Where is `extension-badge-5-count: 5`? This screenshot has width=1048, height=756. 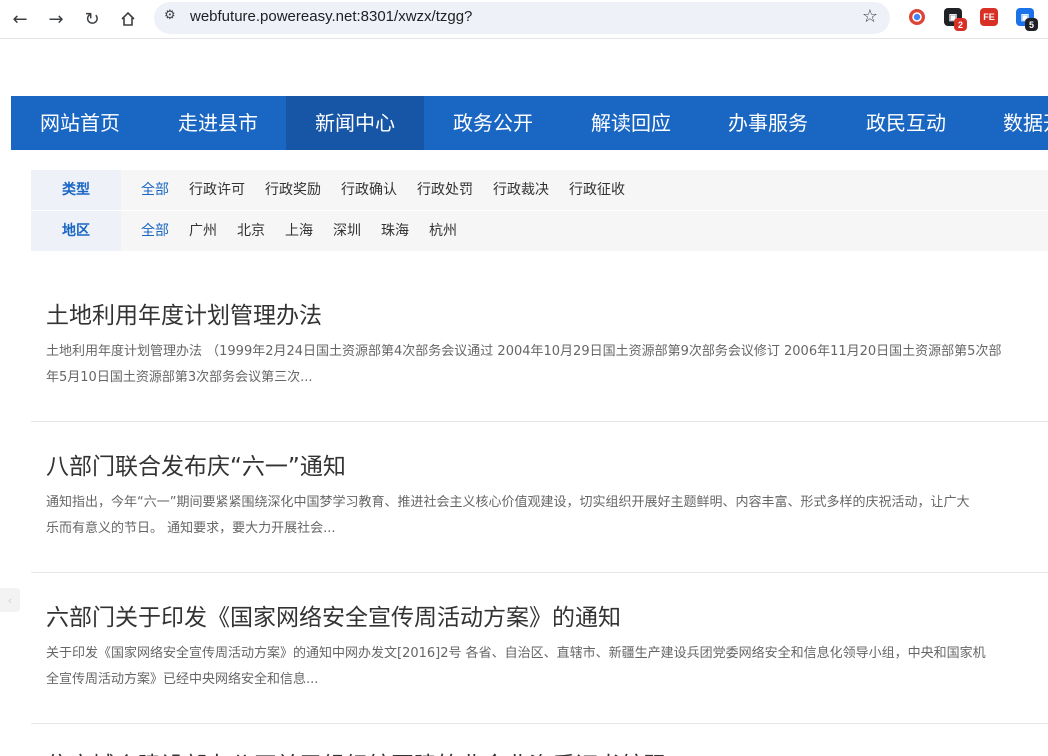 extension-badge-5-count: 5 is located at coordinates (1031, 24).